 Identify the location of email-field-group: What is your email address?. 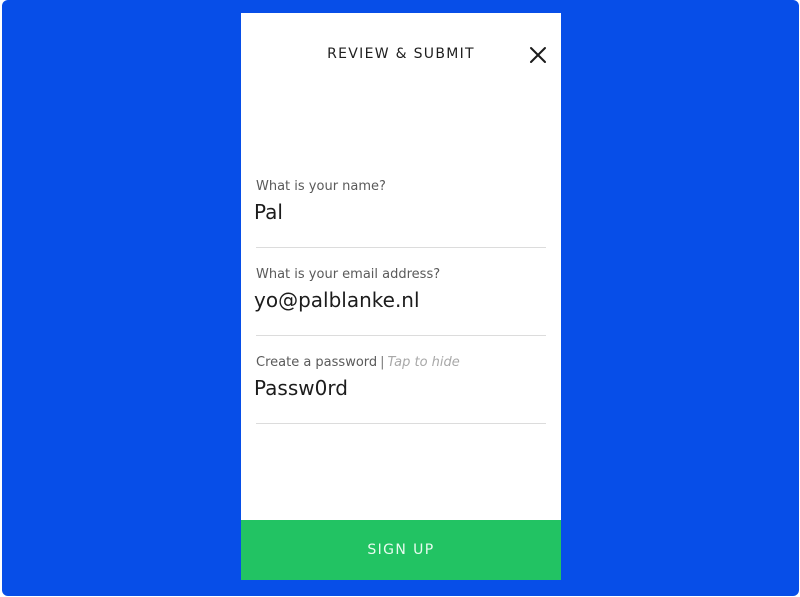
(400, 301).